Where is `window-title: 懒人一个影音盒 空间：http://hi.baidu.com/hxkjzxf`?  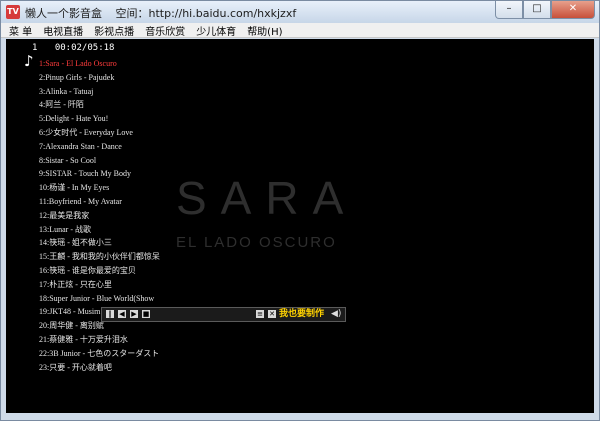
window-title: 懒人一个影音盒 空间：http://hi.baidu.com/hxkjzxf is located at coordinates (165, 13).